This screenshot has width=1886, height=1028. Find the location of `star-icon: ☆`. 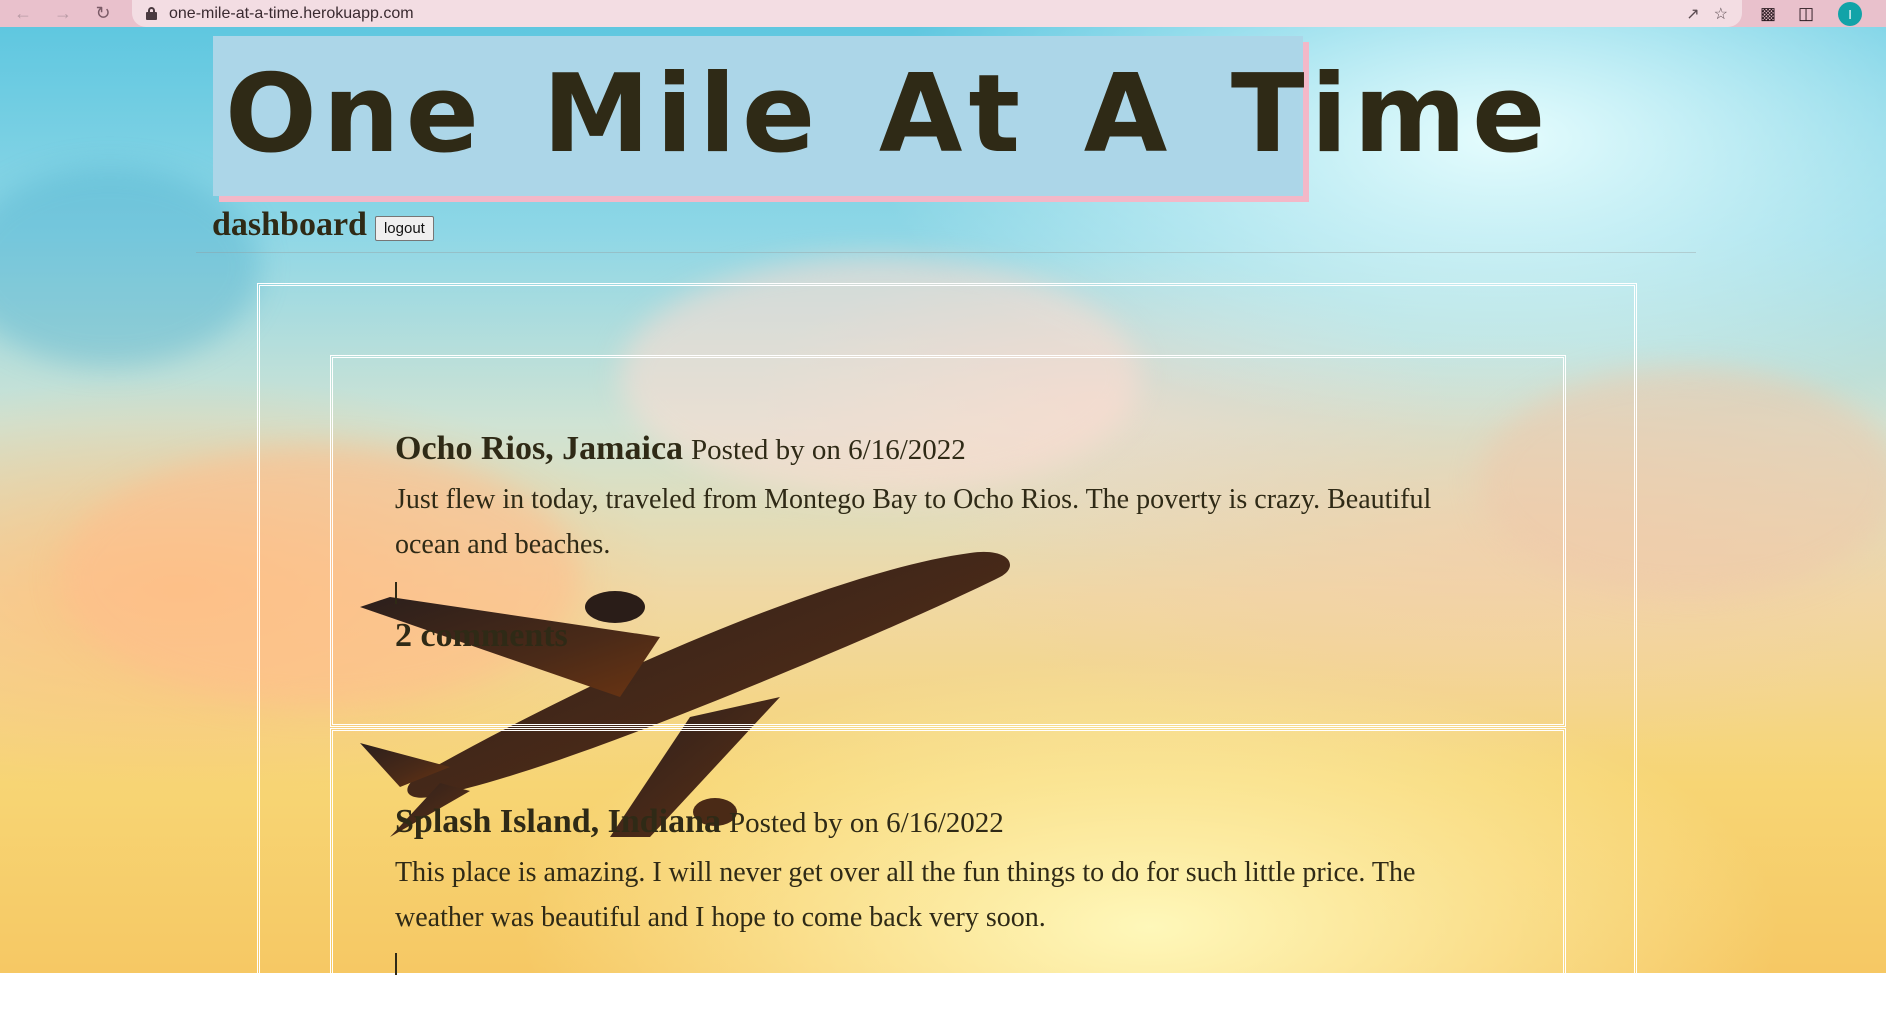

star-icon: ☆ is located at coordinates (1721, 14).